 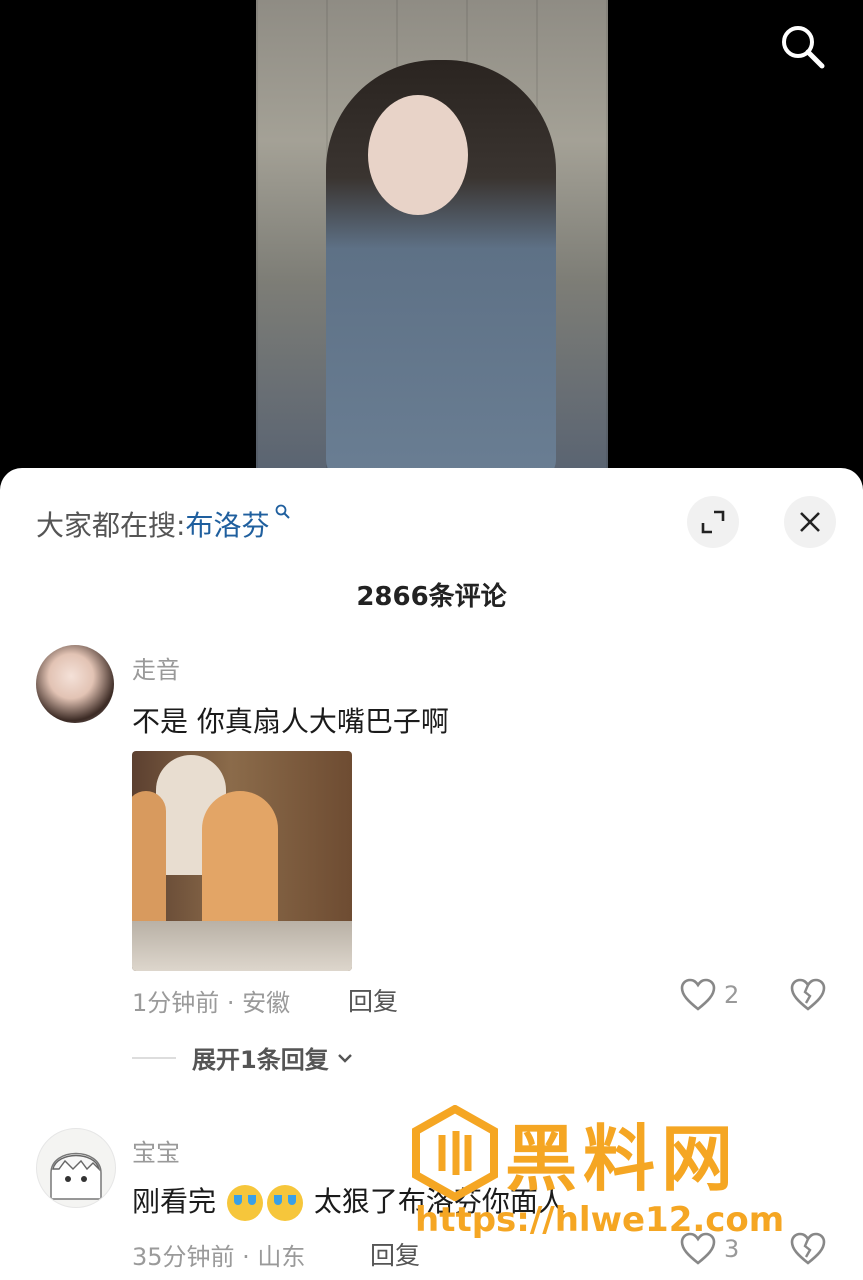 I want to click on comment-count: 2866条评论, so click(x=431, y=597).